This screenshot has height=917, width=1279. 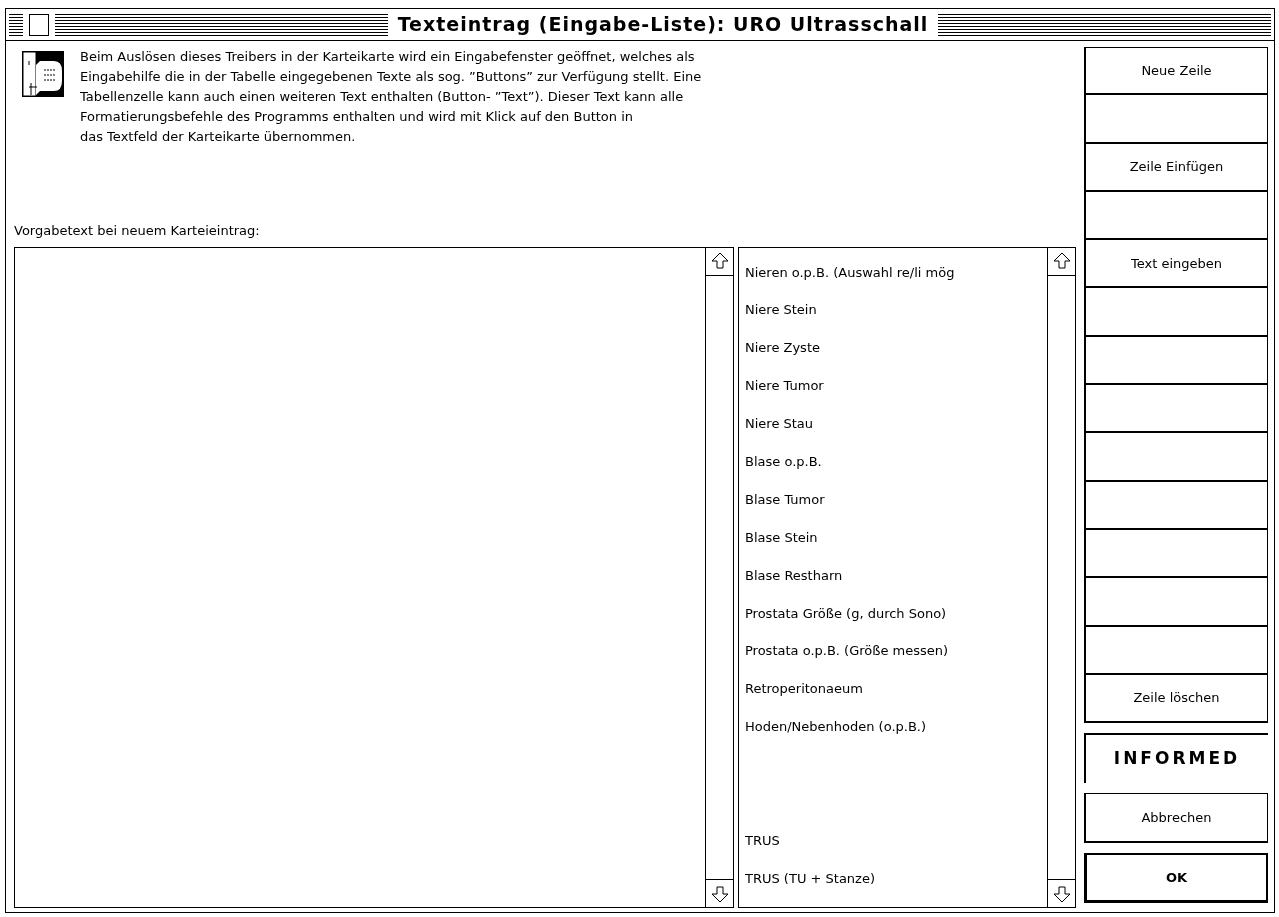 What do you see at coordinates (893, 386) in the screenshot?
I see `list-item: Niere Tumor` at bounding box center [893, 386].